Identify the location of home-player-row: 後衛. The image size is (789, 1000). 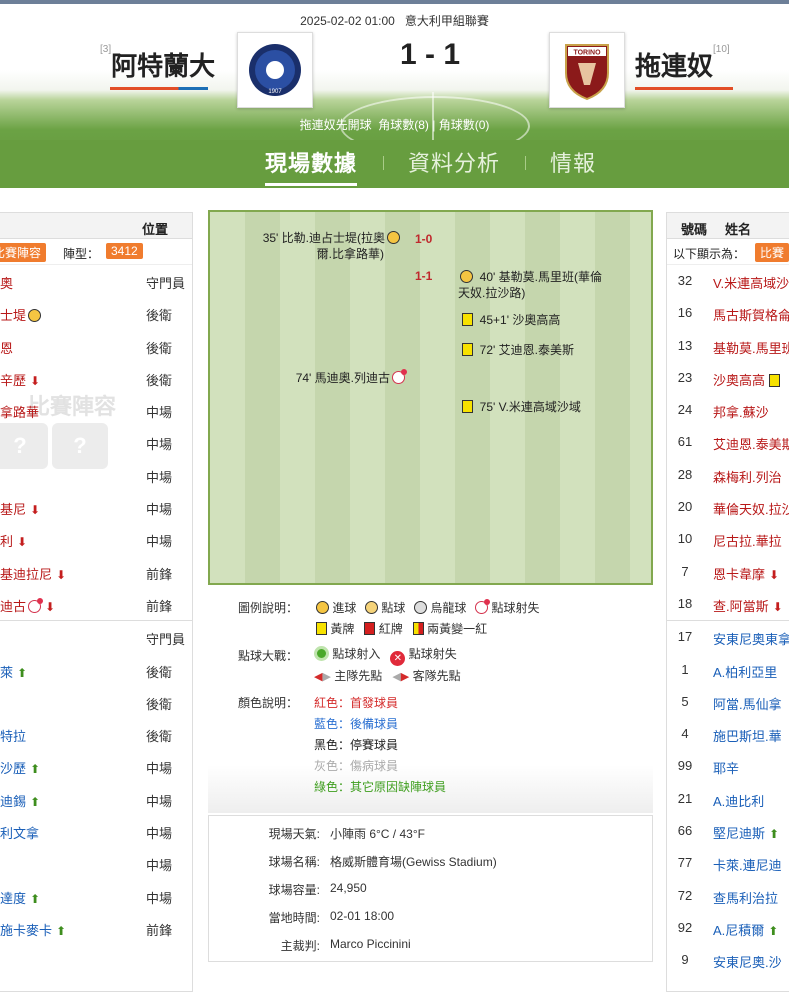
(96, 702).